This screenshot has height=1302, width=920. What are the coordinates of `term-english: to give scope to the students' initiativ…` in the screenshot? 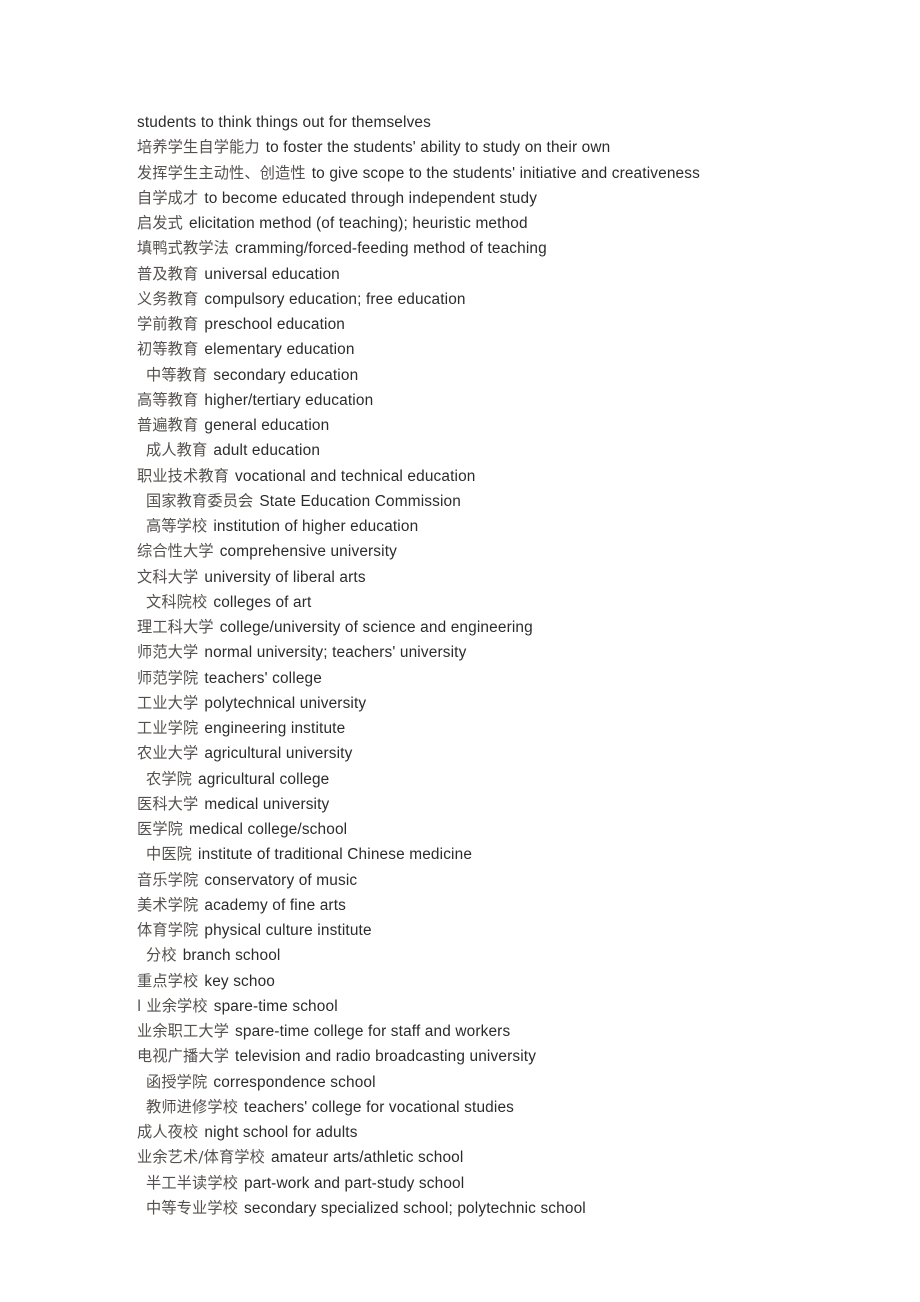 It's located at (505, 173).